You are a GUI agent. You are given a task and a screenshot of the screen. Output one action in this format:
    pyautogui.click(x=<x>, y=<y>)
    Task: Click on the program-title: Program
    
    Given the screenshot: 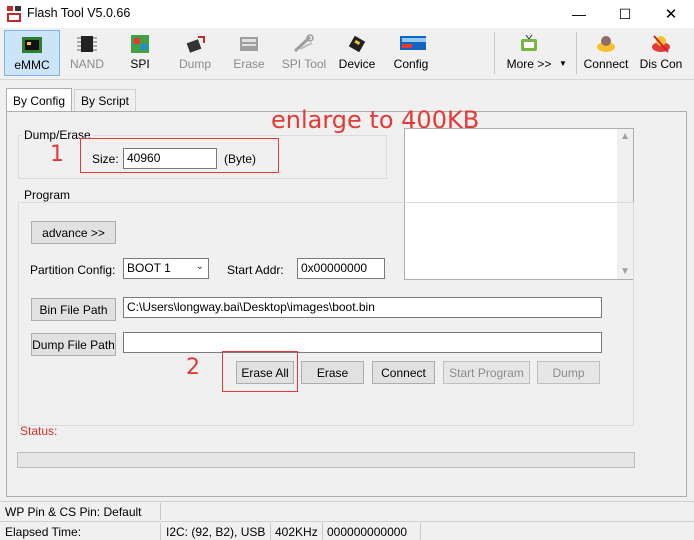 What is the action you would take?
    pyautogui.click(x=47, y=195)
    